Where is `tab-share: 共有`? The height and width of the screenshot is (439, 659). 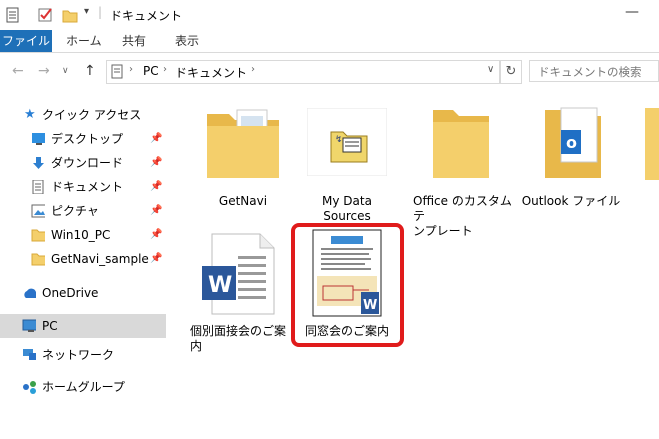
tab-share: 共有 is located at coordinates (134, 41).